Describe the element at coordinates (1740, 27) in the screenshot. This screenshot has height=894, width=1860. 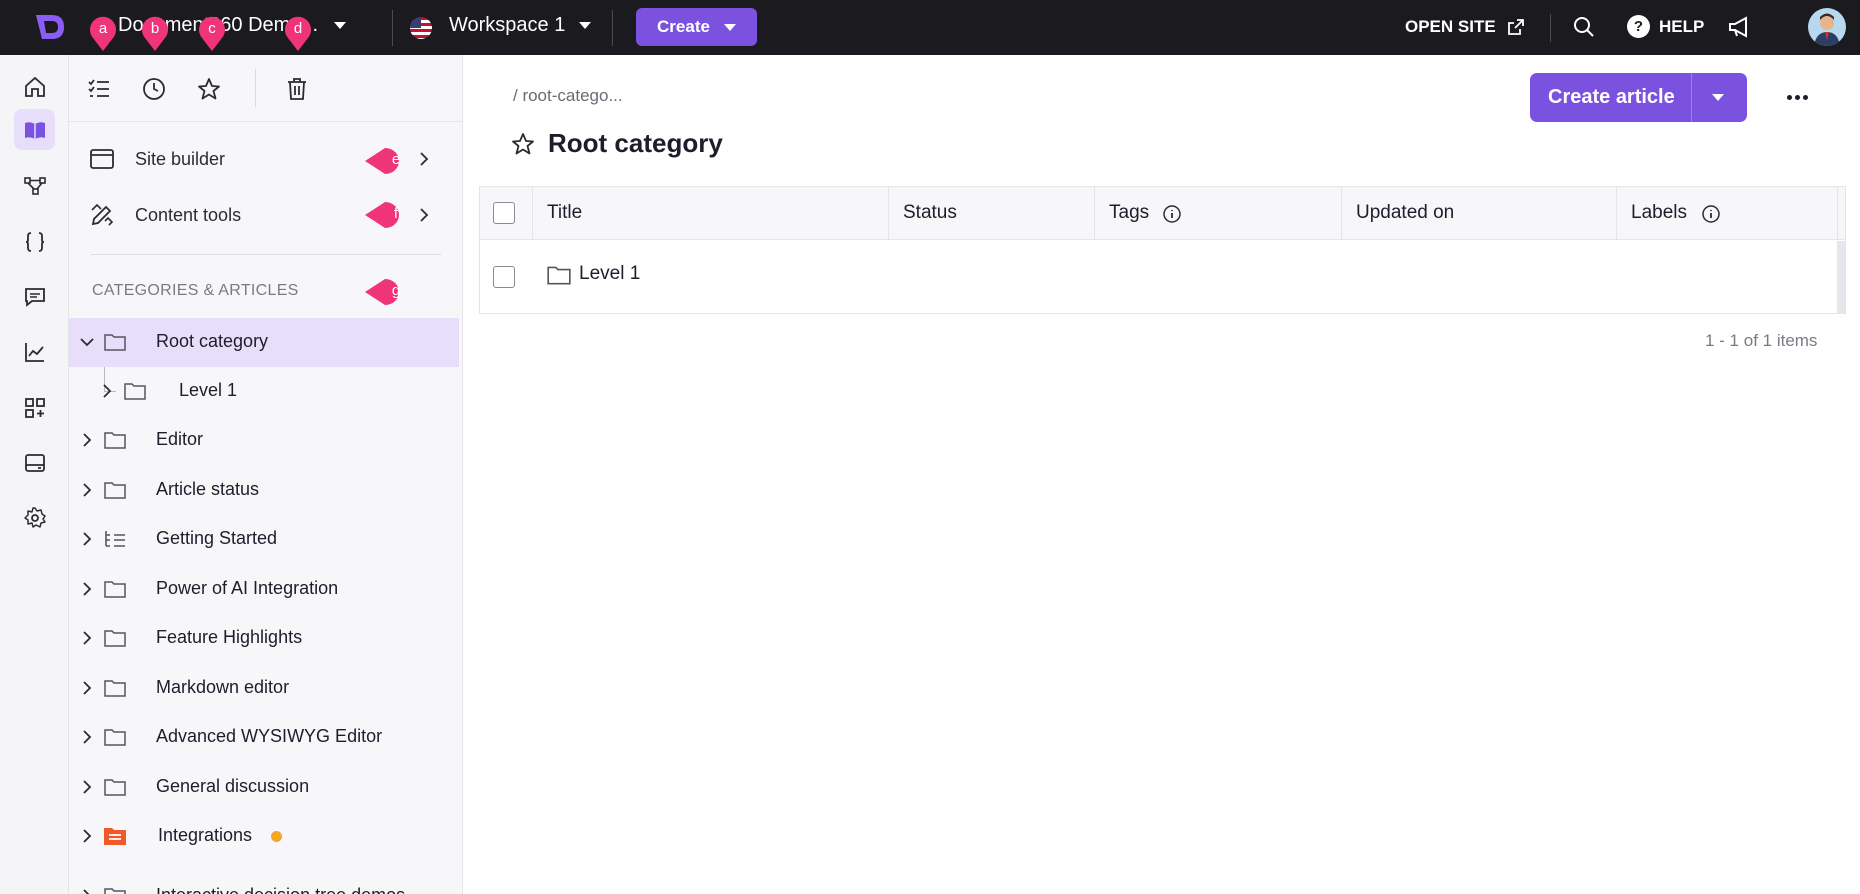
I see `megaphone-icon` at that location.